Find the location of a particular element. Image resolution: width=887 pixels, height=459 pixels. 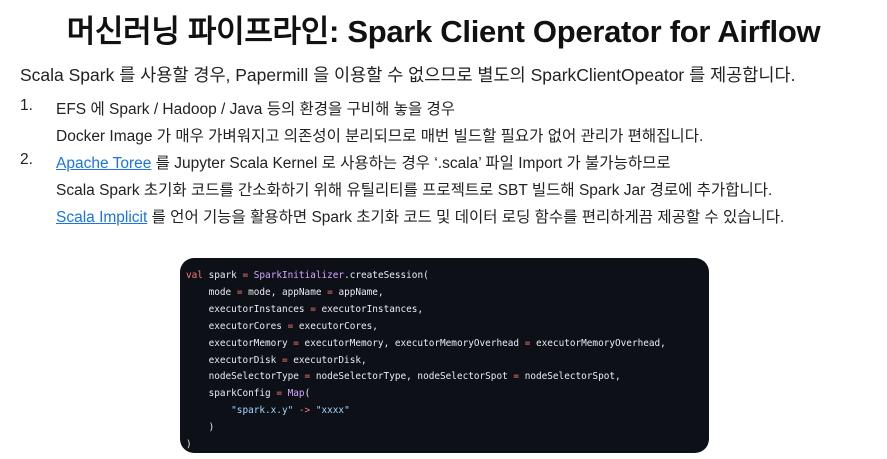

code-token: executorDisk, is located at coordinates (327, 360).